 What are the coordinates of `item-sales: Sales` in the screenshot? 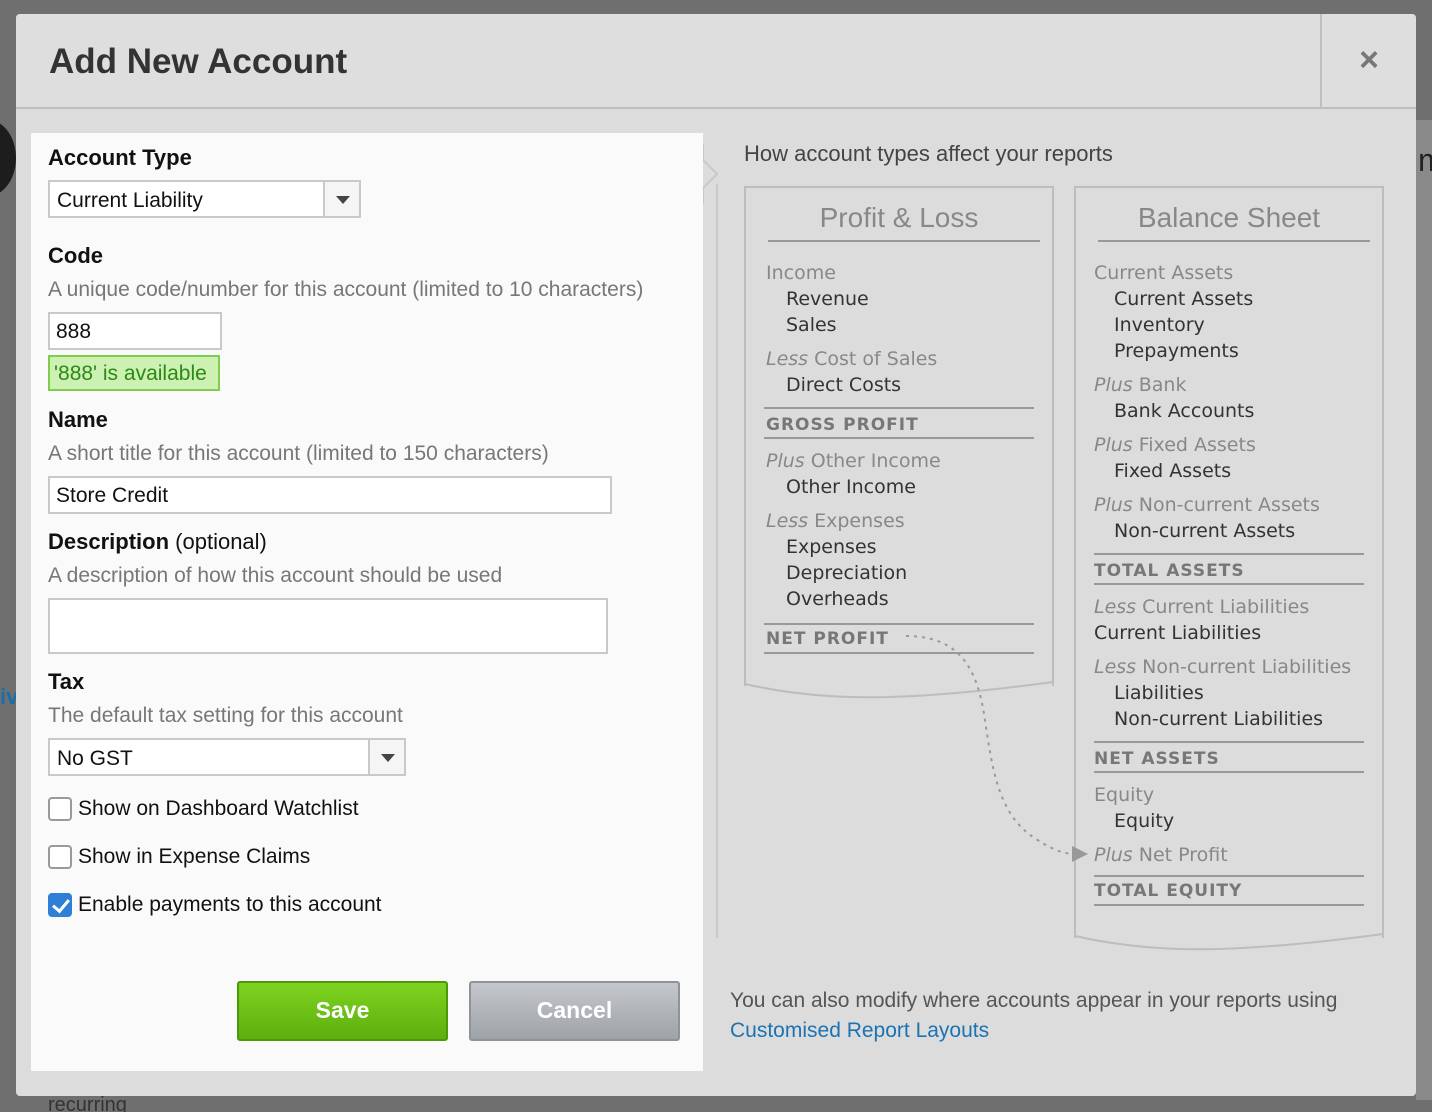 It's located at (811, 325).